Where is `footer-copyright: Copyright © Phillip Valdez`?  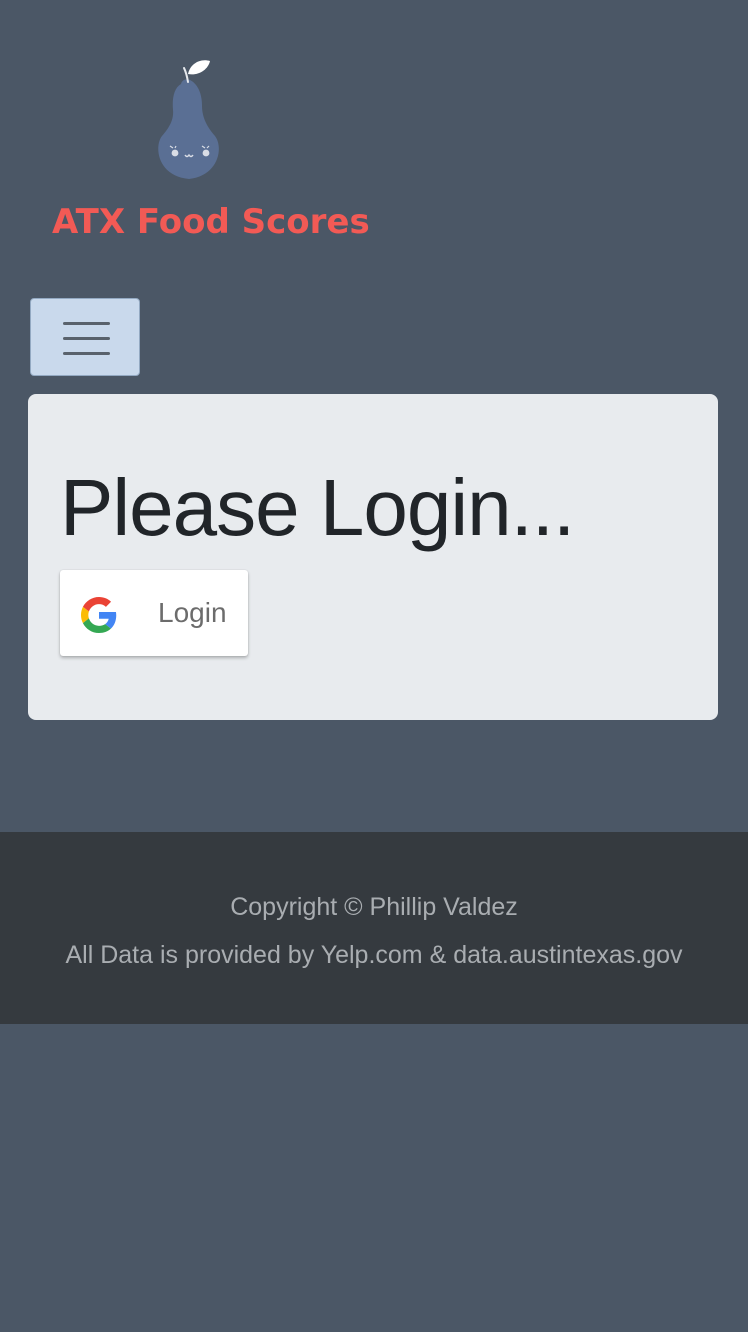 footer-copyright: Copyright © Phillip Valdez is located at coordinates (374, 907).